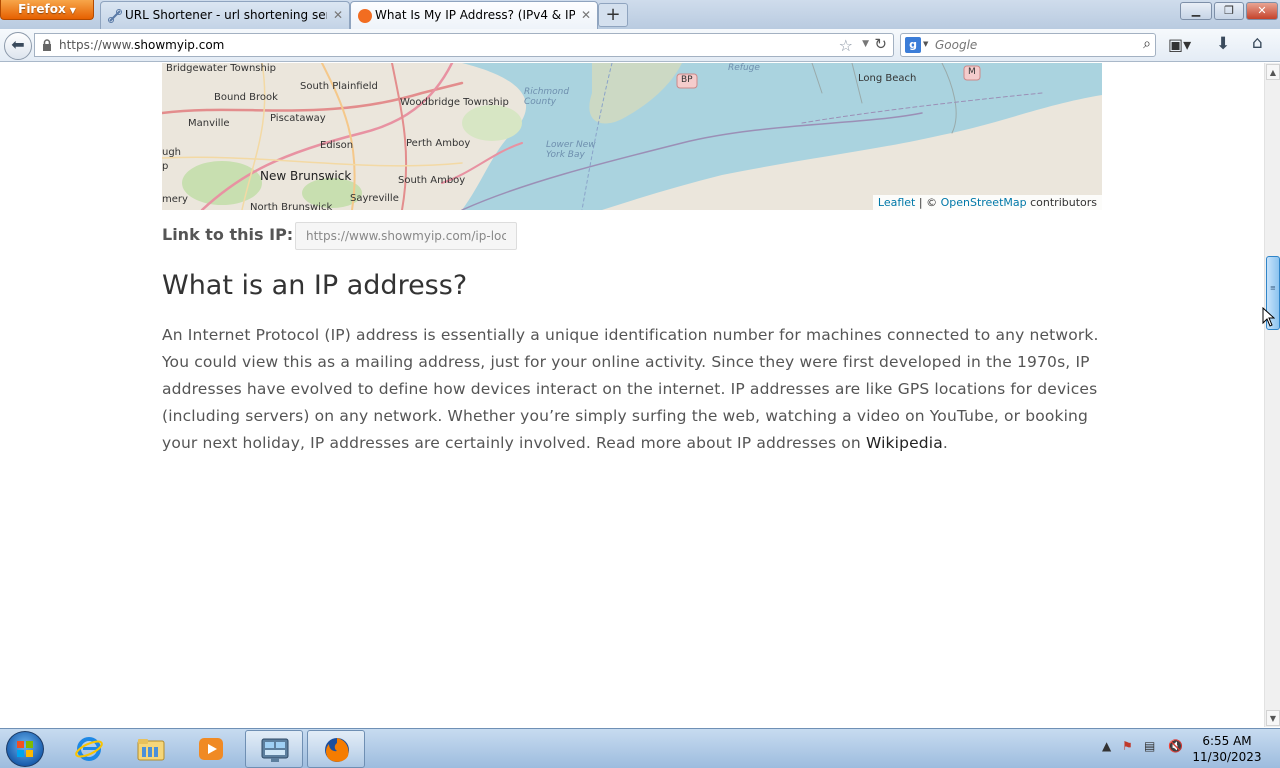 This screenshot has width=1280, height=768. What do you see at coordinates (984, 202) in the screenshot?
I see `openstreetmap-link: OpenStreetMap` at bounding box center [984, 202].